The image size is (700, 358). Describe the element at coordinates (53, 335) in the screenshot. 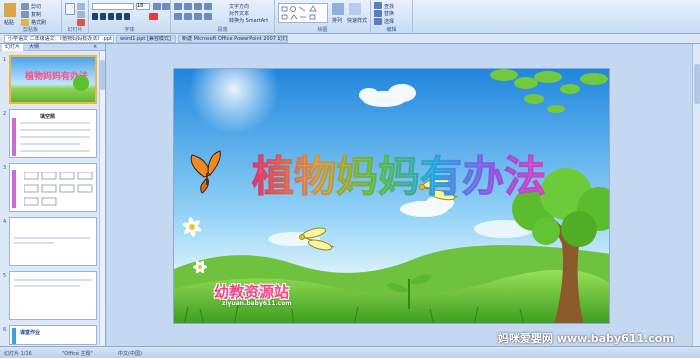

I see `slide-thumbnail-6: 课堂作业` at that location.